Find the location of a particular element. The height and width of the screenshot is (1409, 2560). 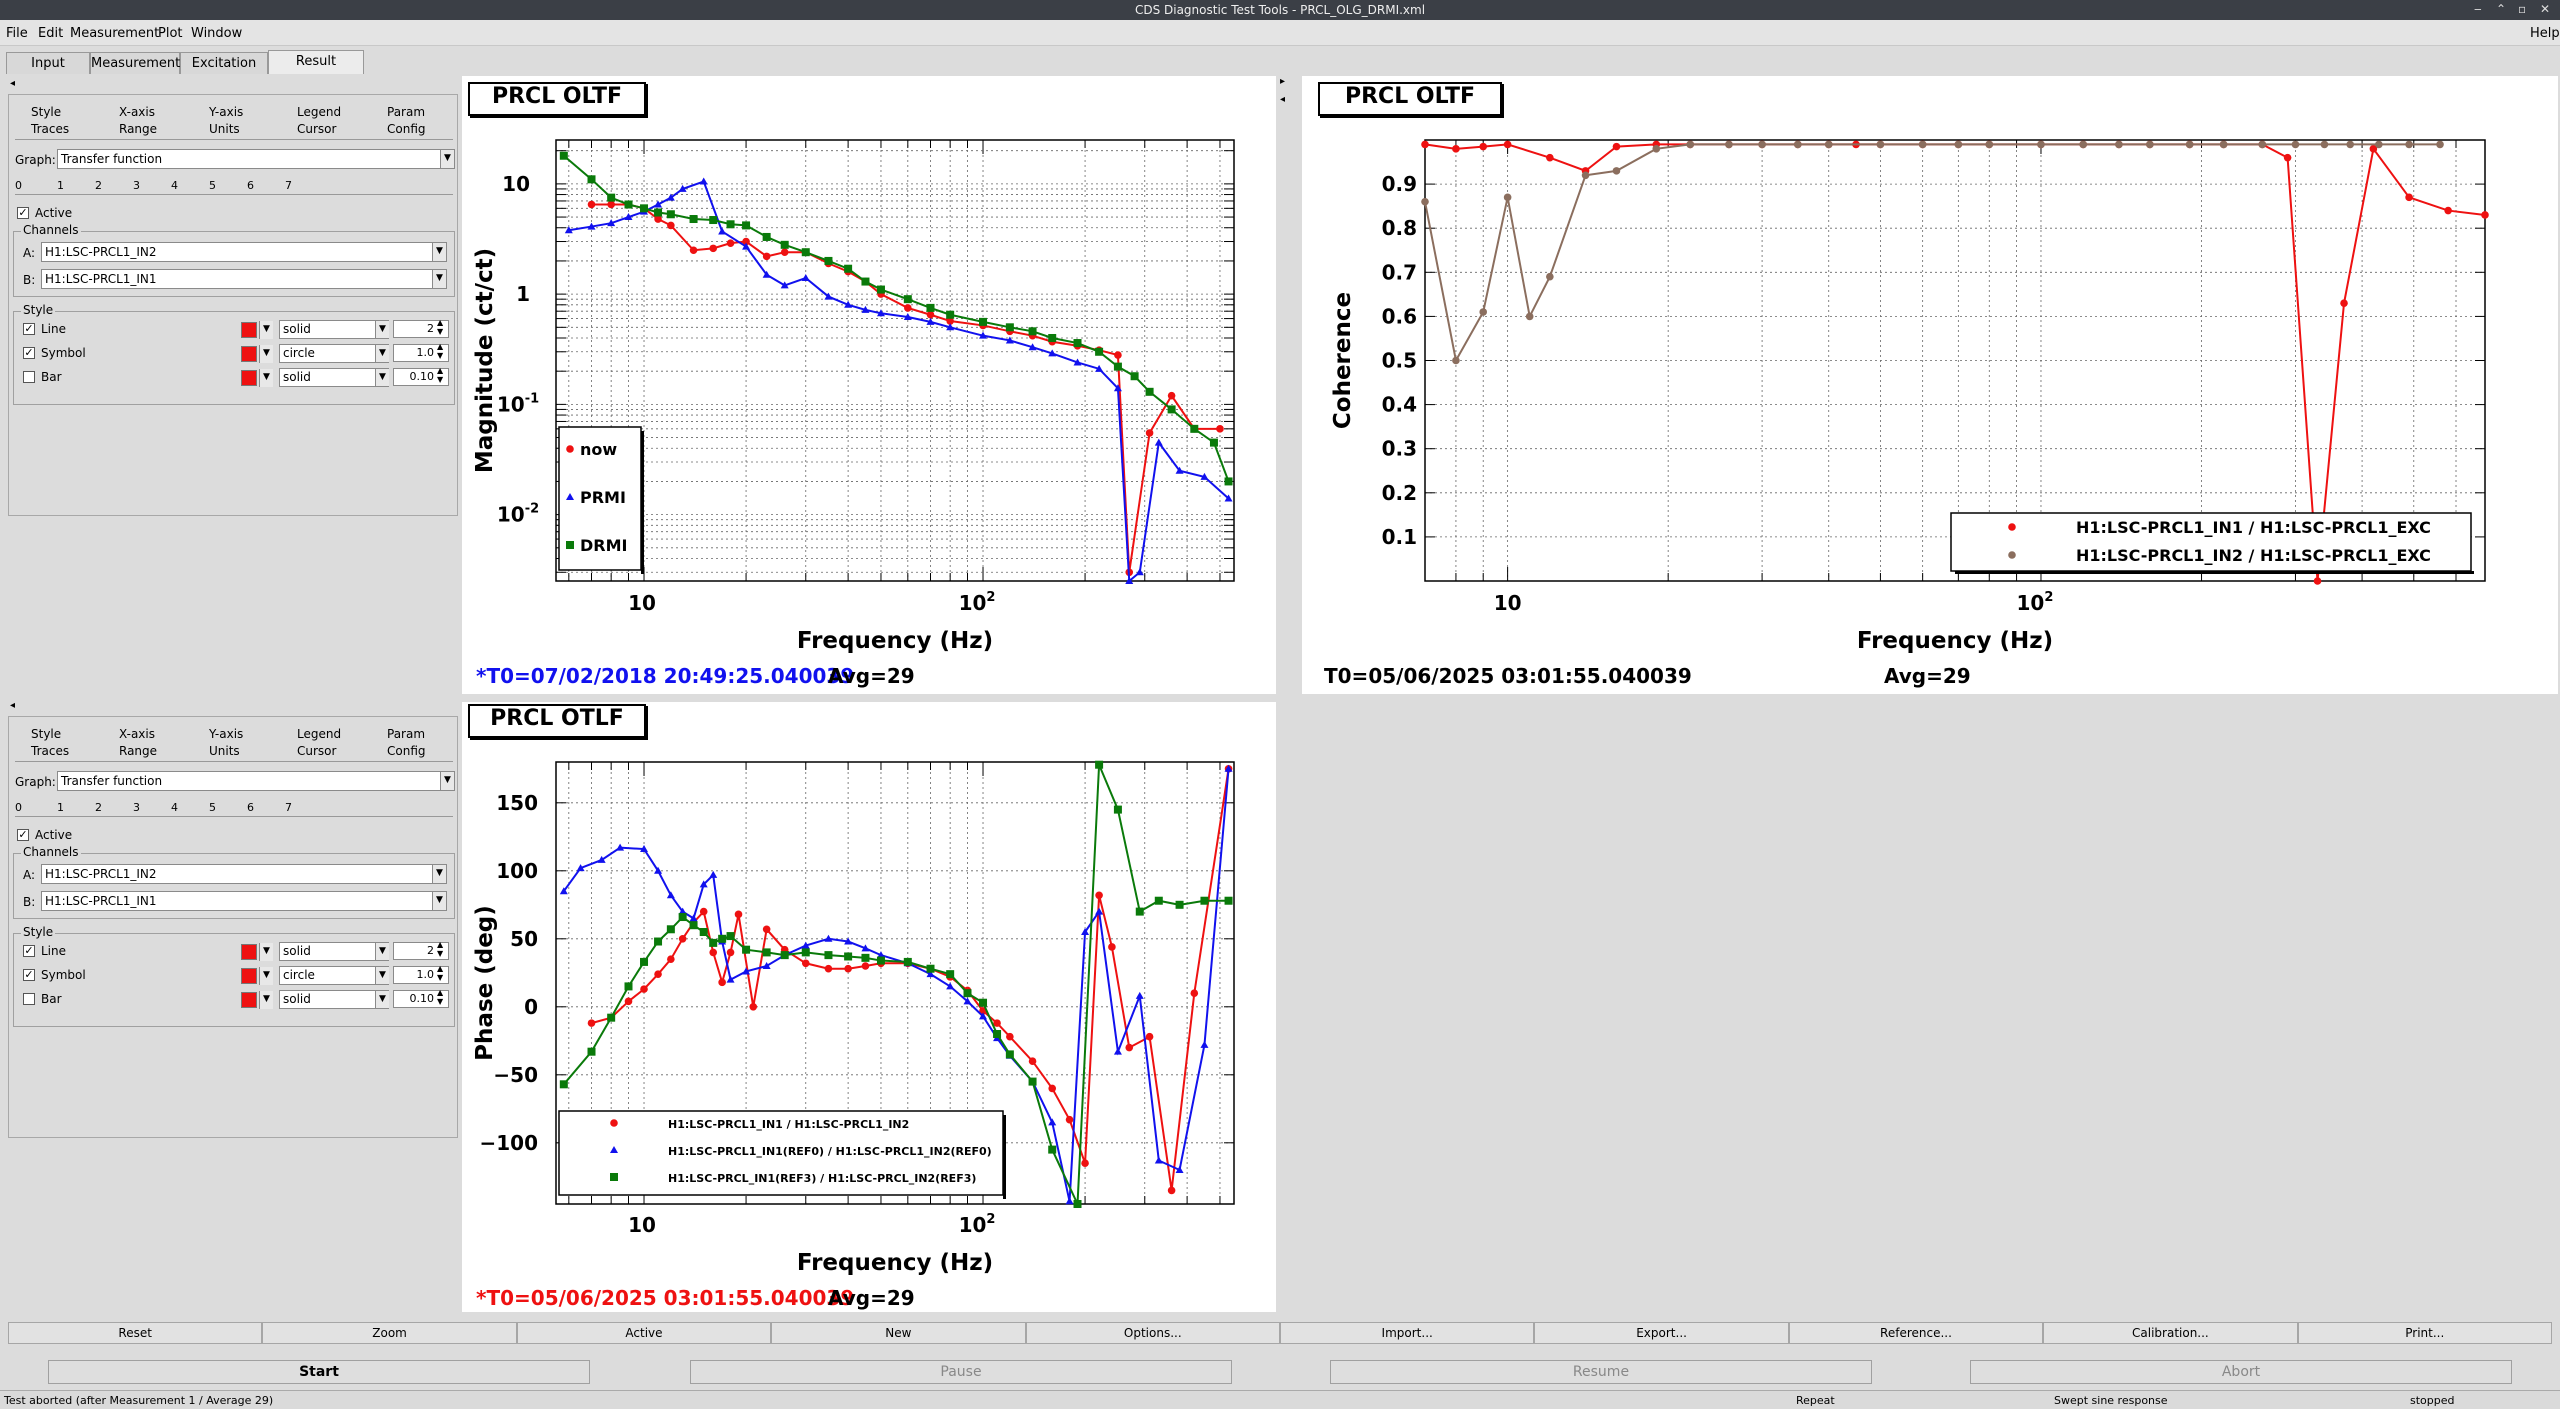

mag-avg: Avg=29 is located at coordinates (871, 676).